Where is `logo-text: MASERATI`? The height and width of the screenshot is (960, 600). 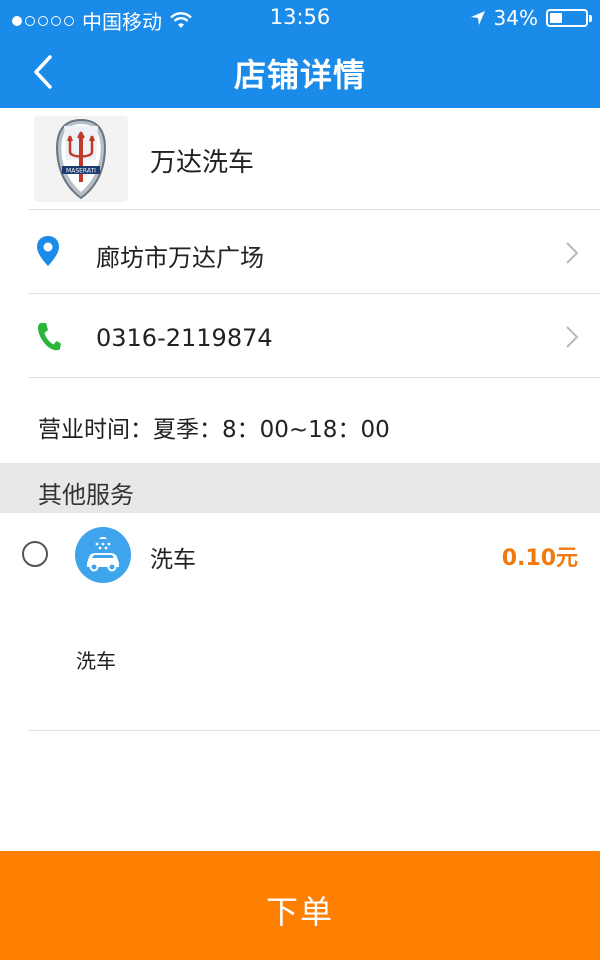
logo-text: MASERATI is located at coordinates (81, 171).